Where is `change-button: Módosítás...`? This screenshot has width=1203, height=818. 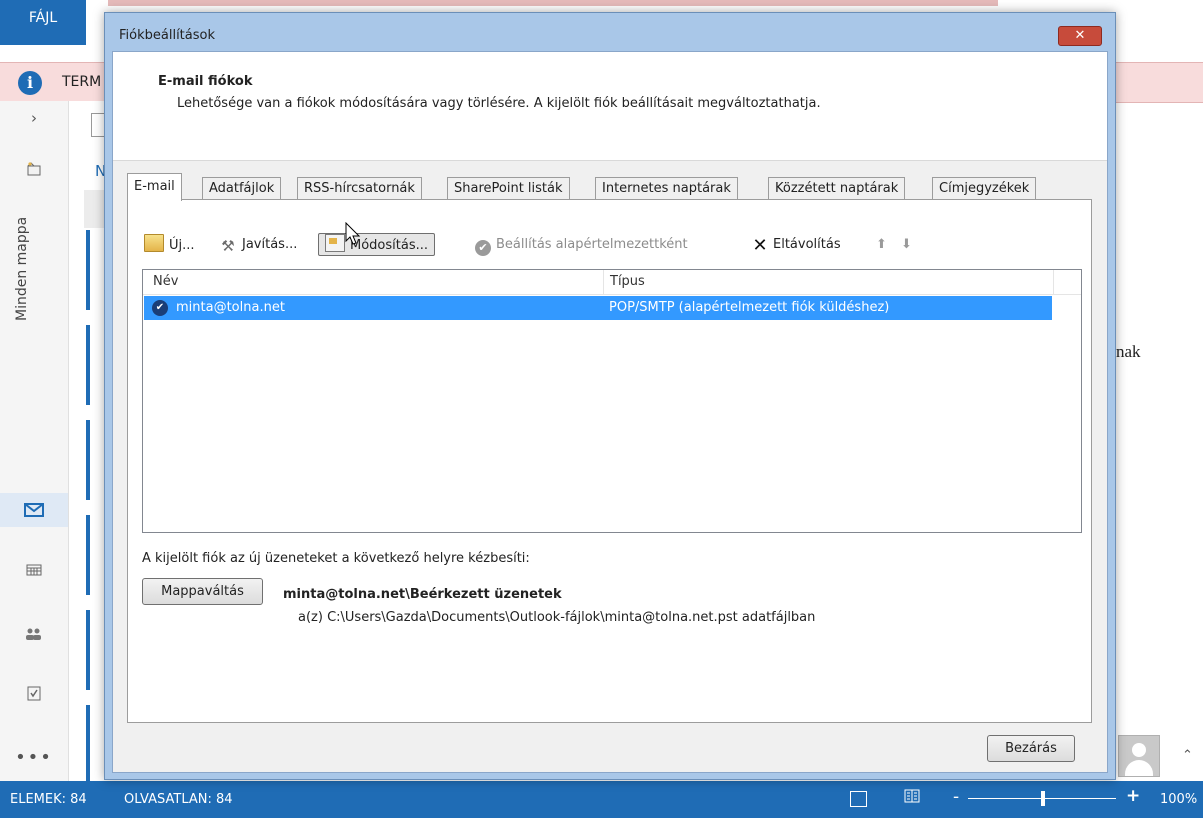 change-button: Módosítás... is located at coordinates (376, 244).